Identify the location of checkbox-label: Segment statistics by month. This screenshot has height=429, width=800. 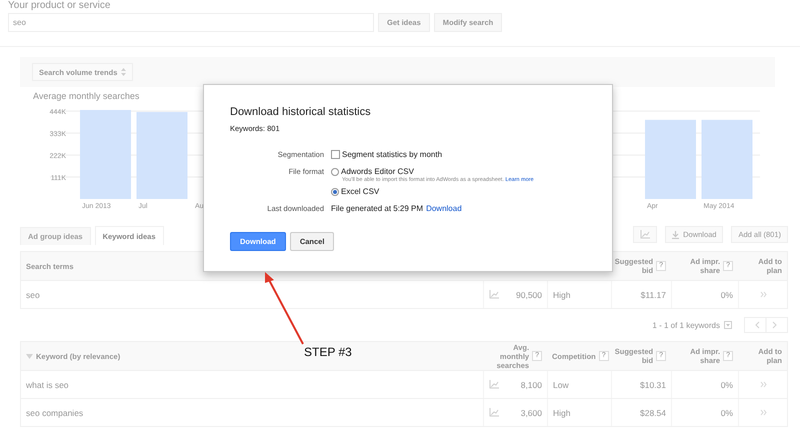
(392, 154).